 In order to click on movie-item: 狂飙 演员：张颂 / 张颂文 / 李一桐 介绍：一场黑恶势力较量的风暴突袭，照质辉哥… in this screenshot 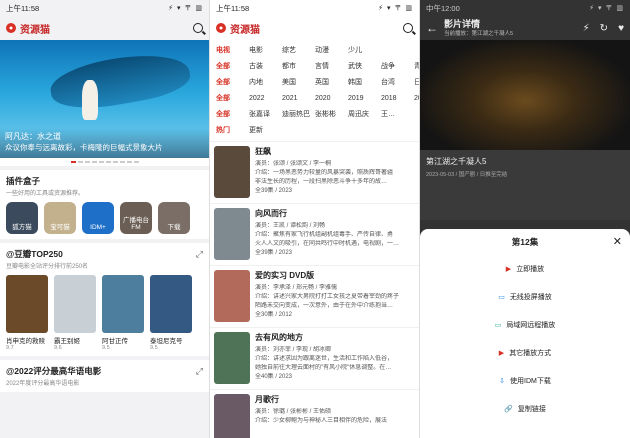, I will do `click(314, 172)`.